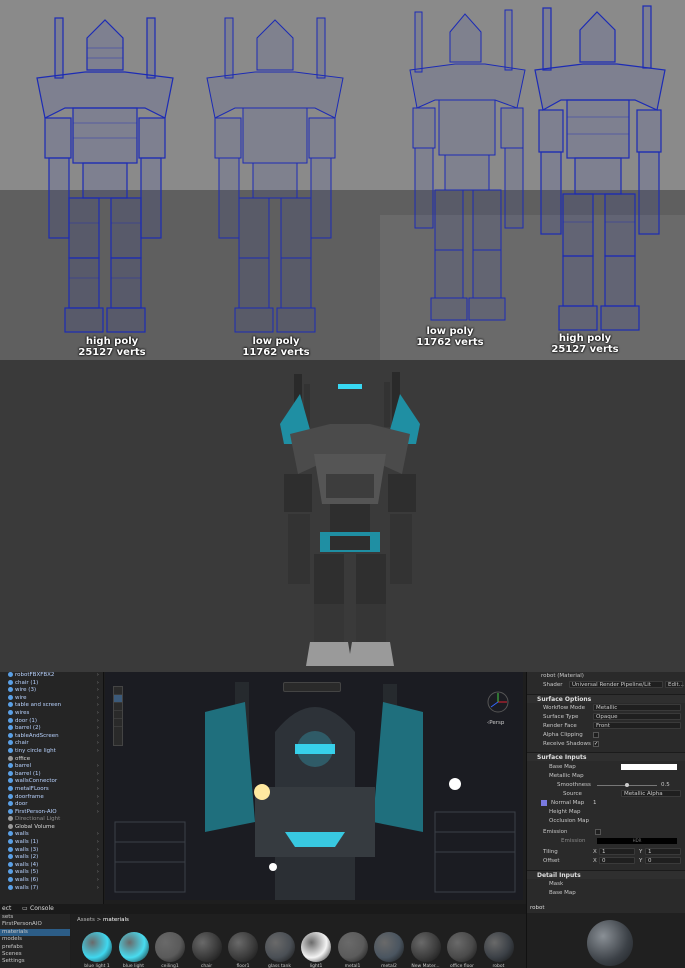  What do you see at coordinates (663, 851) in the screenshot?
I see `tiling-y-field: 1` at bounding box center [663, 851].